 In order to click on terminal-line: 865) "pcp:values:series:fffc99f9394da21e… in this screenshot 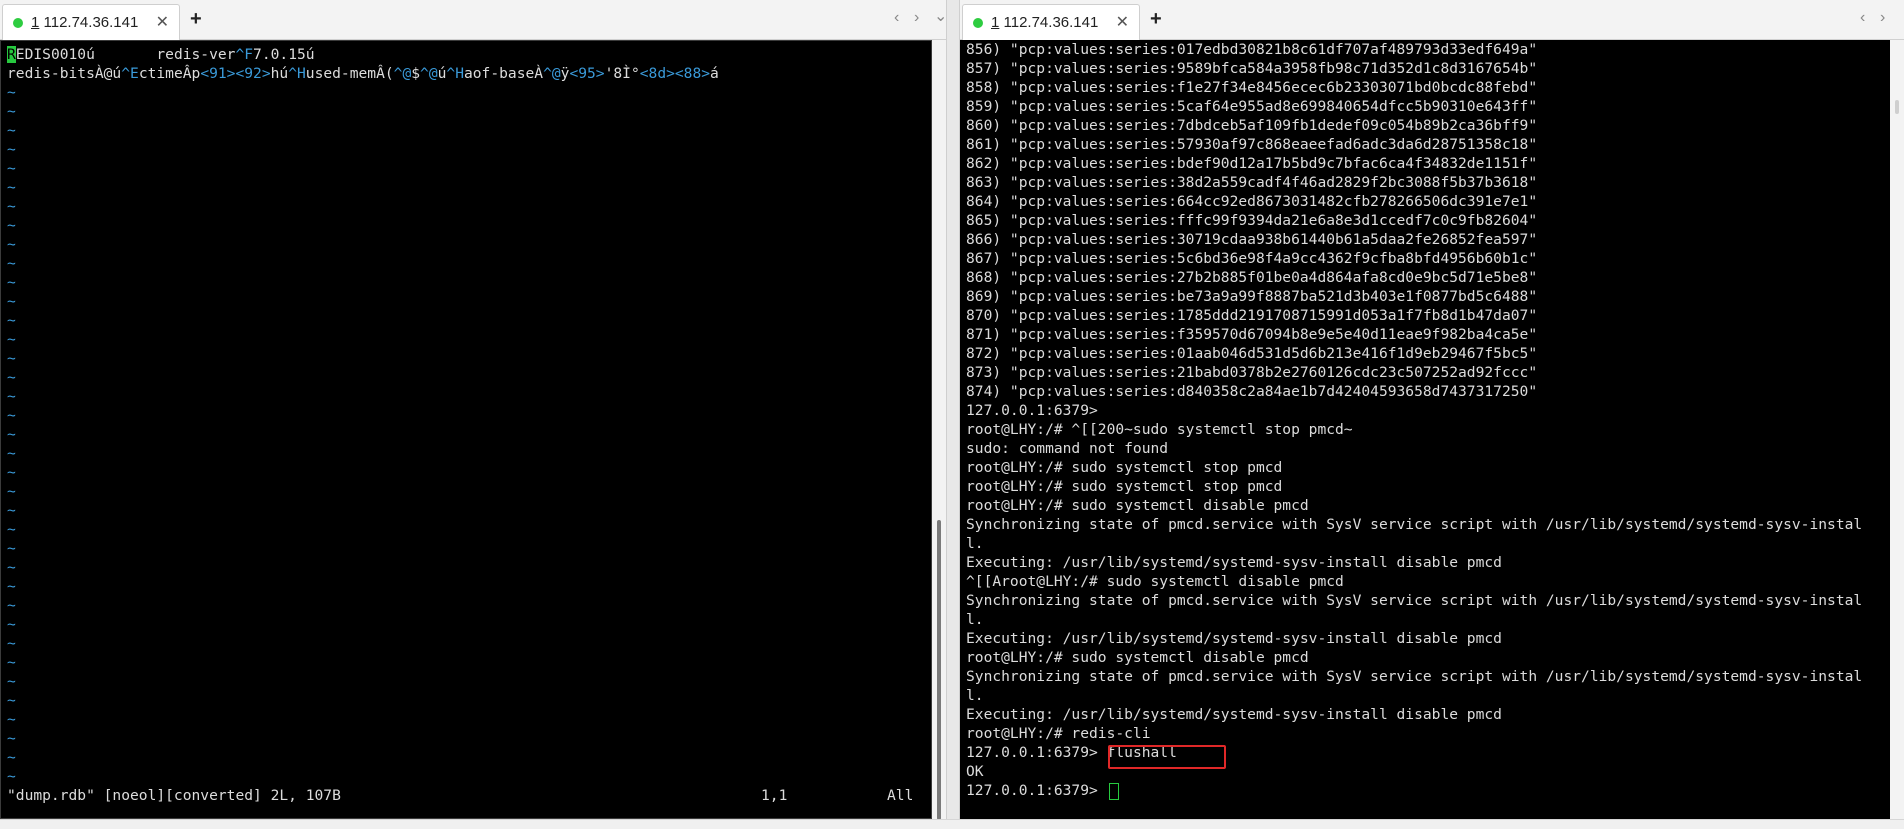, I will do `click(1252, 220)`.